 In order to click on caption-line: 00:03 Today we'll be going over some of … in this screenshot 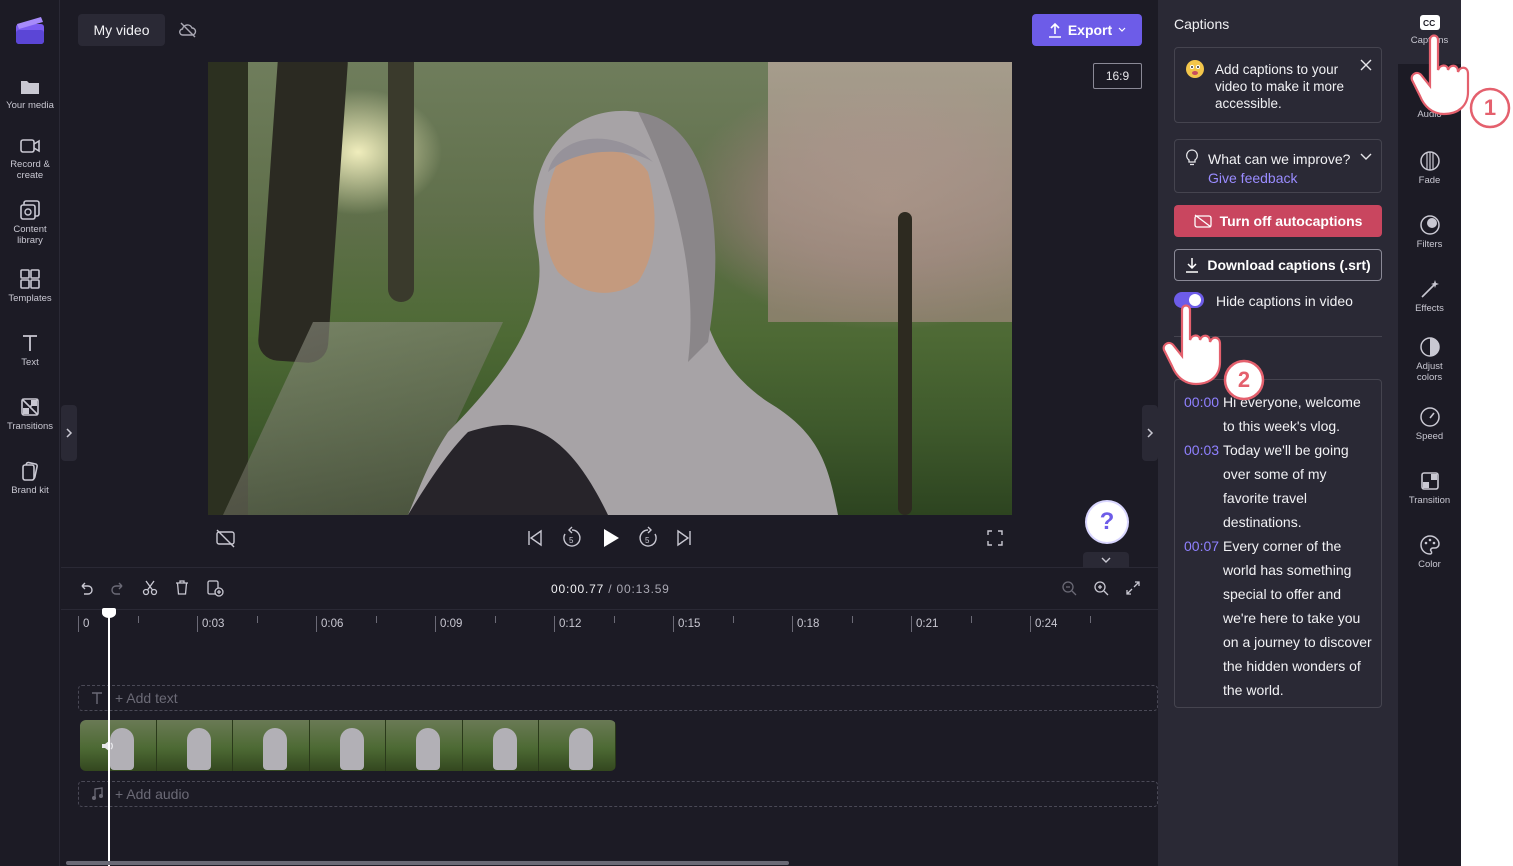, I will do `click(1278, 486)`.